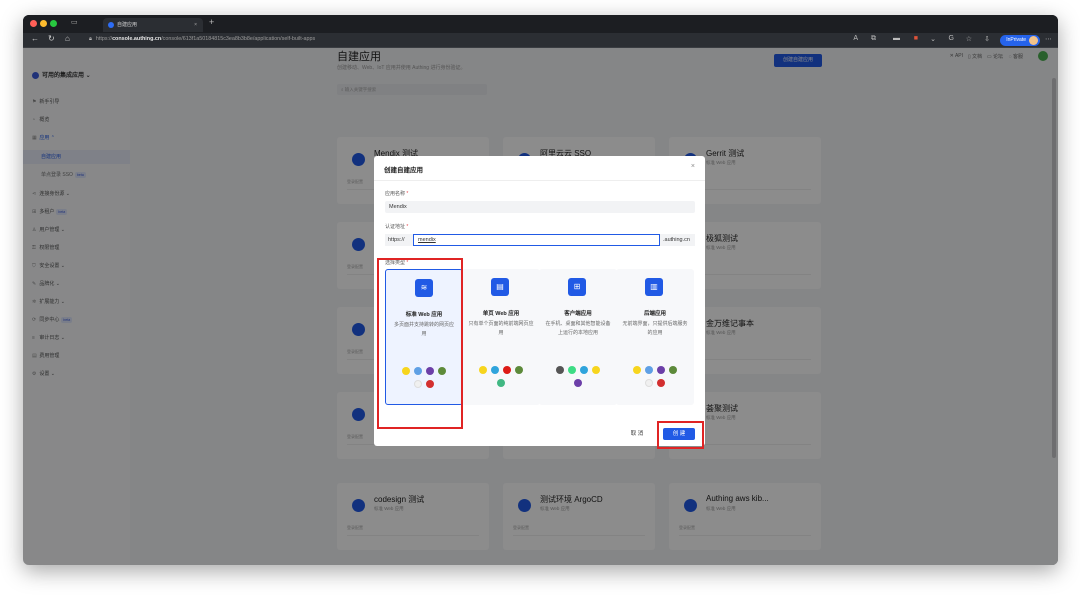  I want to click on chevron-down-icon: ⌄, so click(933, 39).